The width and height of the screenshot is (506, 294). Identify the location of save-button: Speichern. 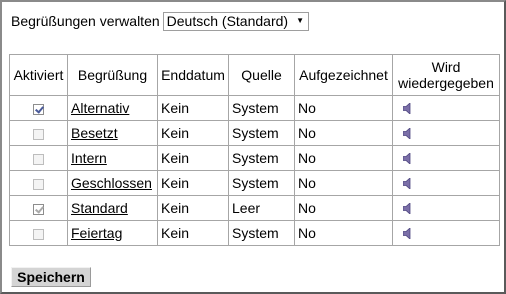
(51, 277).